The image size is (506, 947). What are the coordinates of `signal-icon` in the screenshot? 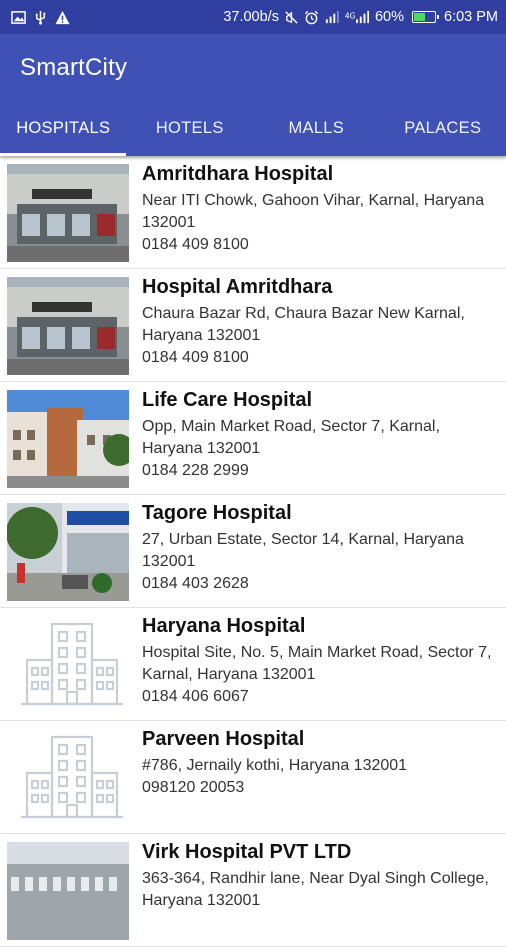 It's located at (331, 17).